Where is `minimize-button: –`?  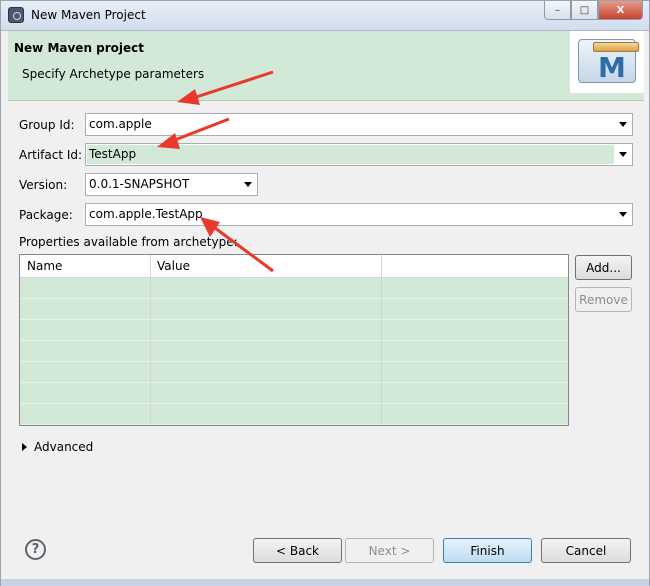 minimize-button: – is located at coordinates (557, 10).